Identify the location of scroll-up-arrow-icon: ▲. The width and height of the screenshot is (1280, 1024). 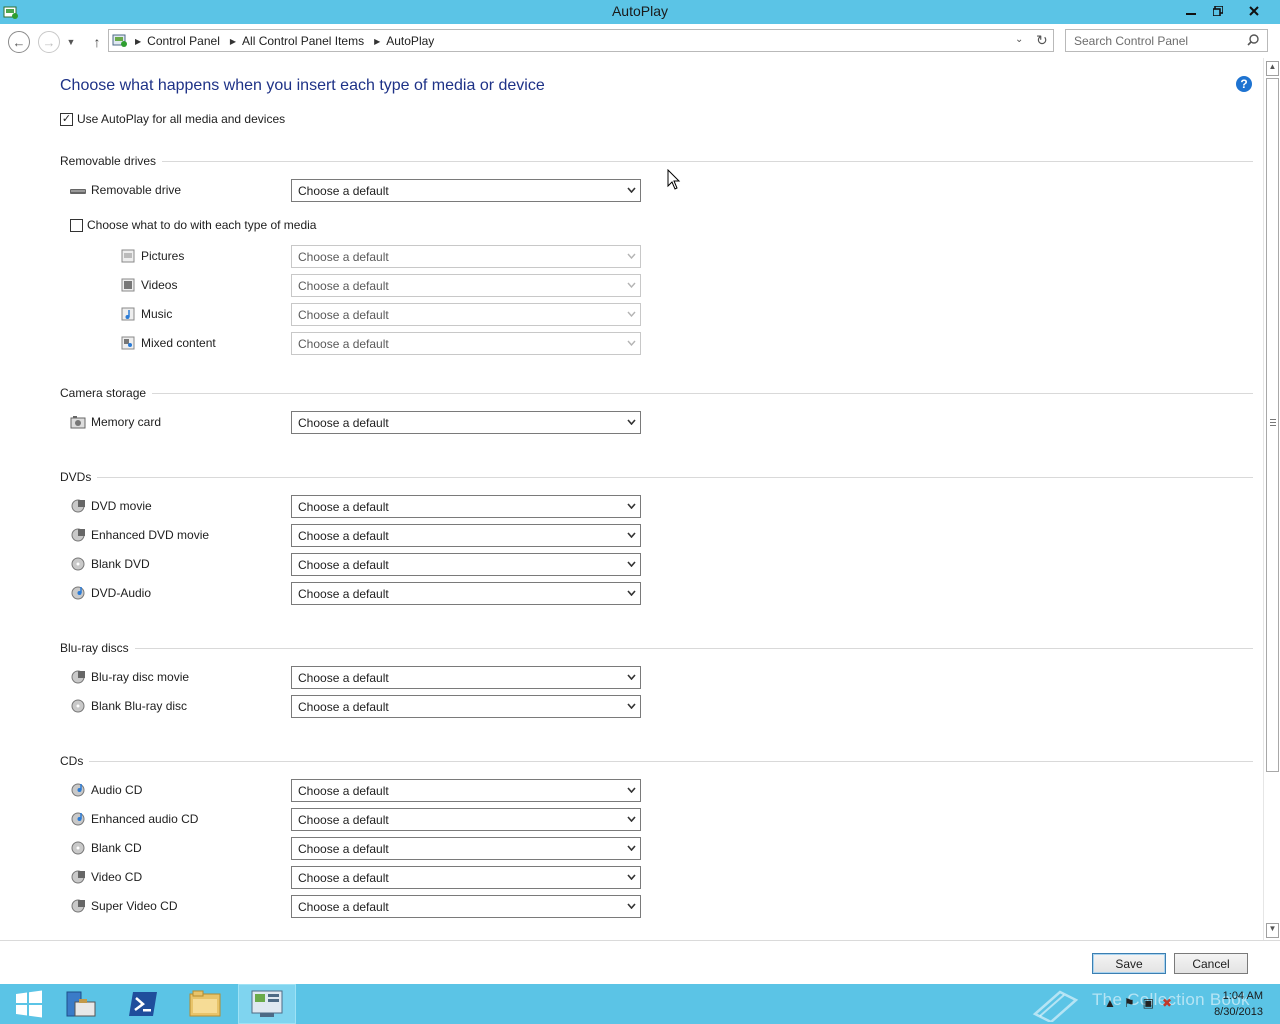
(1272, 68).